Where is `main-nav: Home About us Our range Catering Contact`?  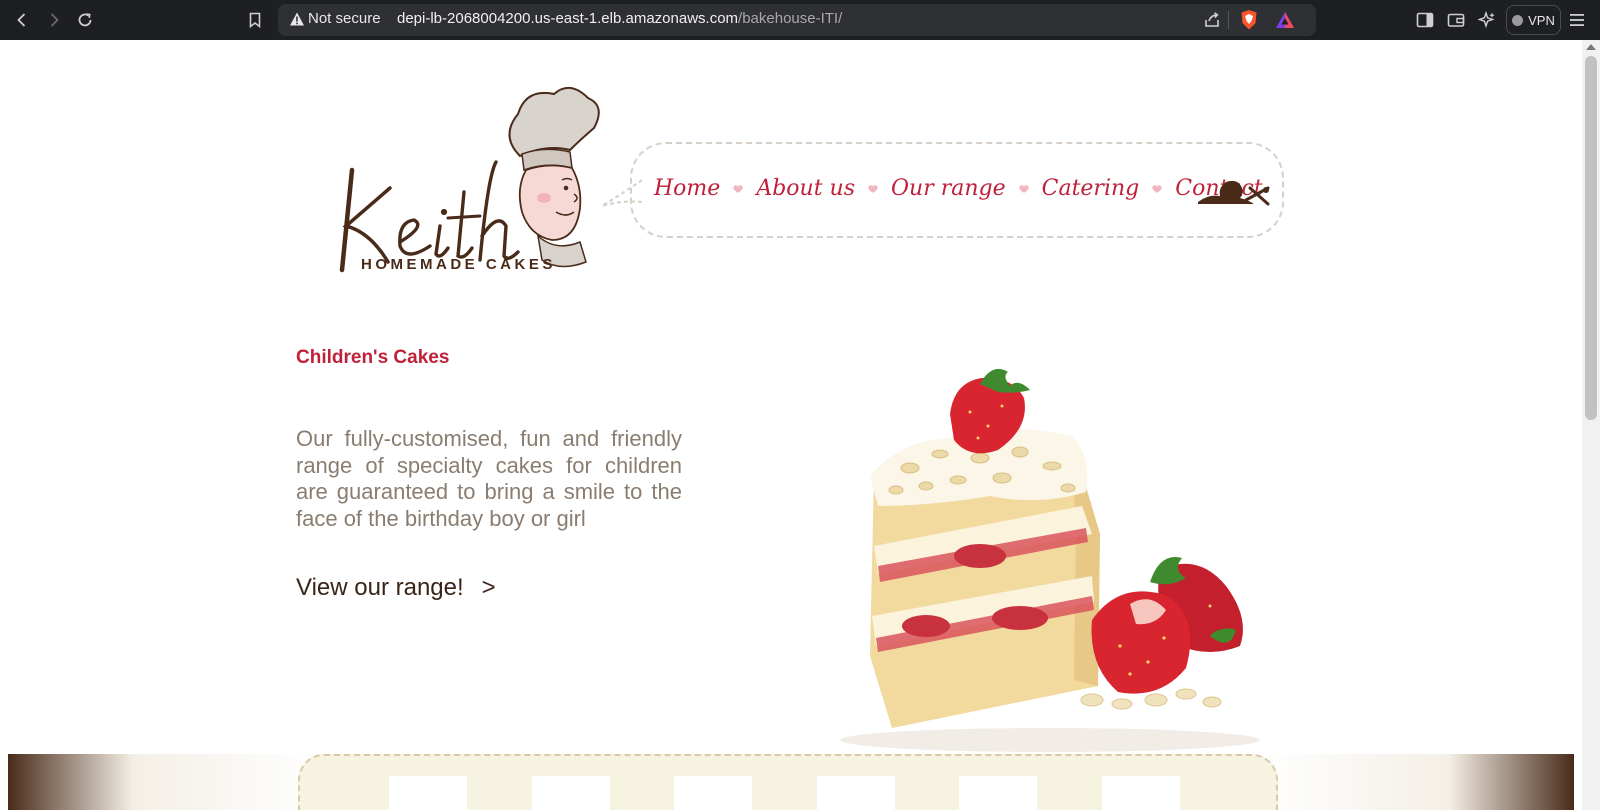 main-nav: Home About us Our range Catering Contact is located at coordinates (958, 188).